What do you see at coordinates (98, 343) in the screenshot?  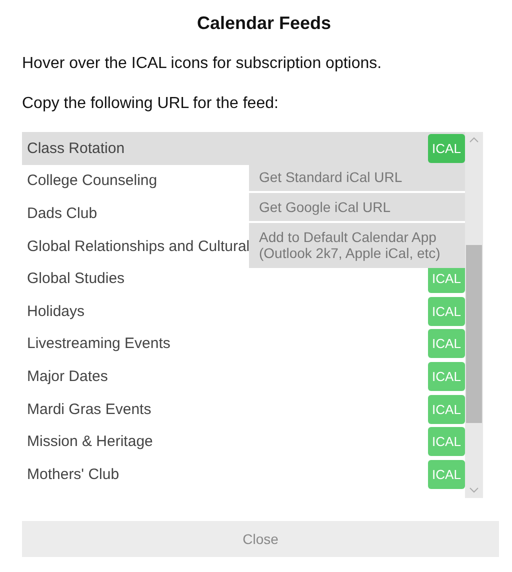 I see `feed-name: Livestreaming Events` at bounding box center [98, 343].